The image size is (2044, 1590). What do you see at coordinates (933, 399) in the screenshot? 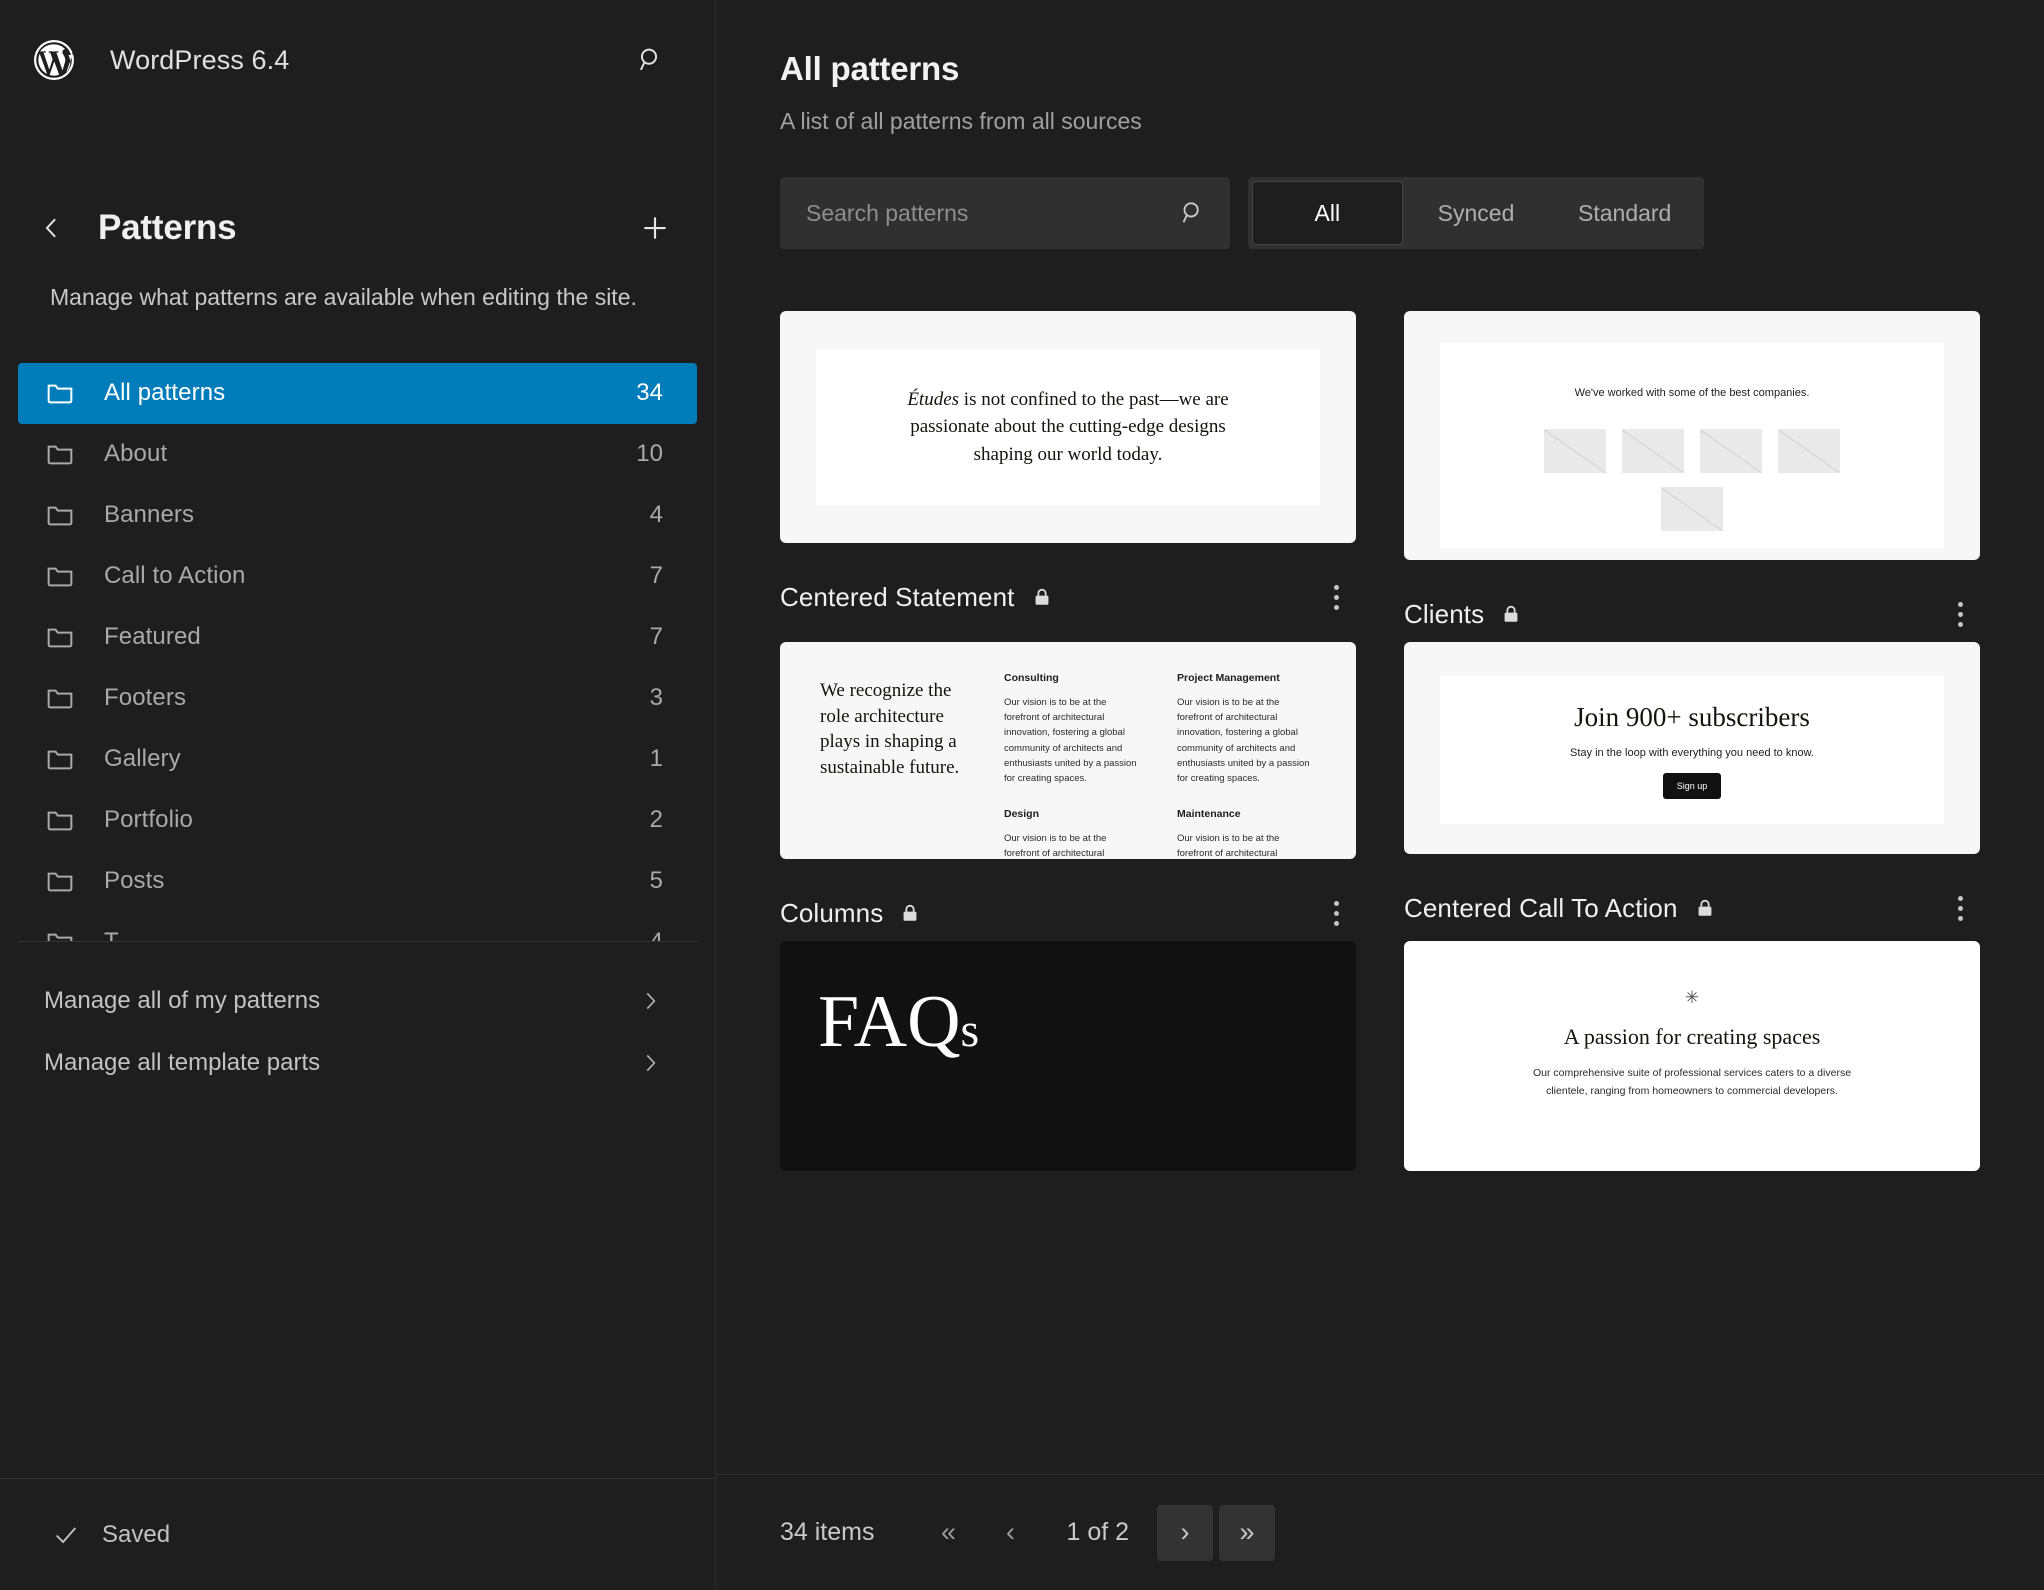
I see `preview-statement-emphasis: Études` at bounding box center [933, 399].